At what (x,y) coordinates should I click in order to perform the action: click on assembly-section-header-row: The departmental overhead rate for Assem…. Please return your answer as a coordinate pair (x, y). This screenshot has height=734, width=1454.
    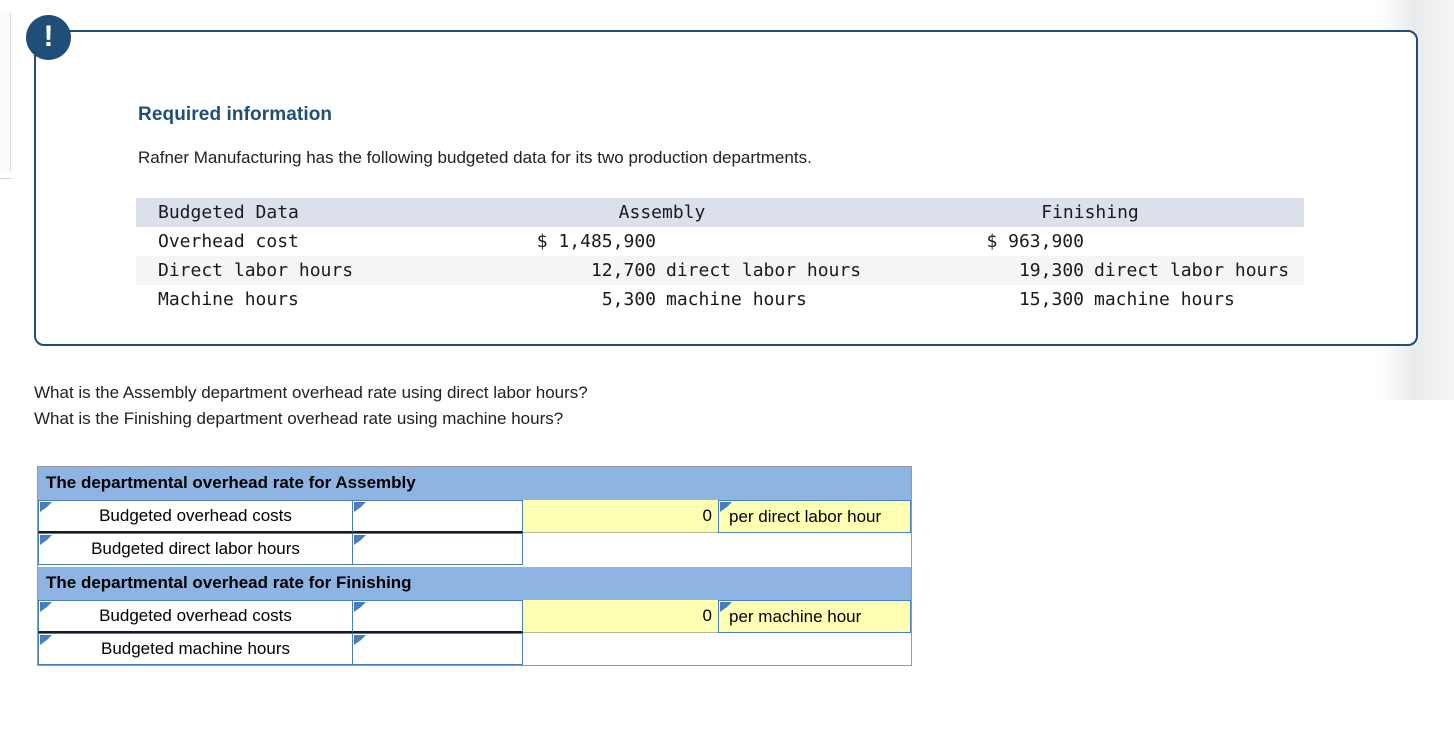
    Looking at the image, I should click on (474, 483).